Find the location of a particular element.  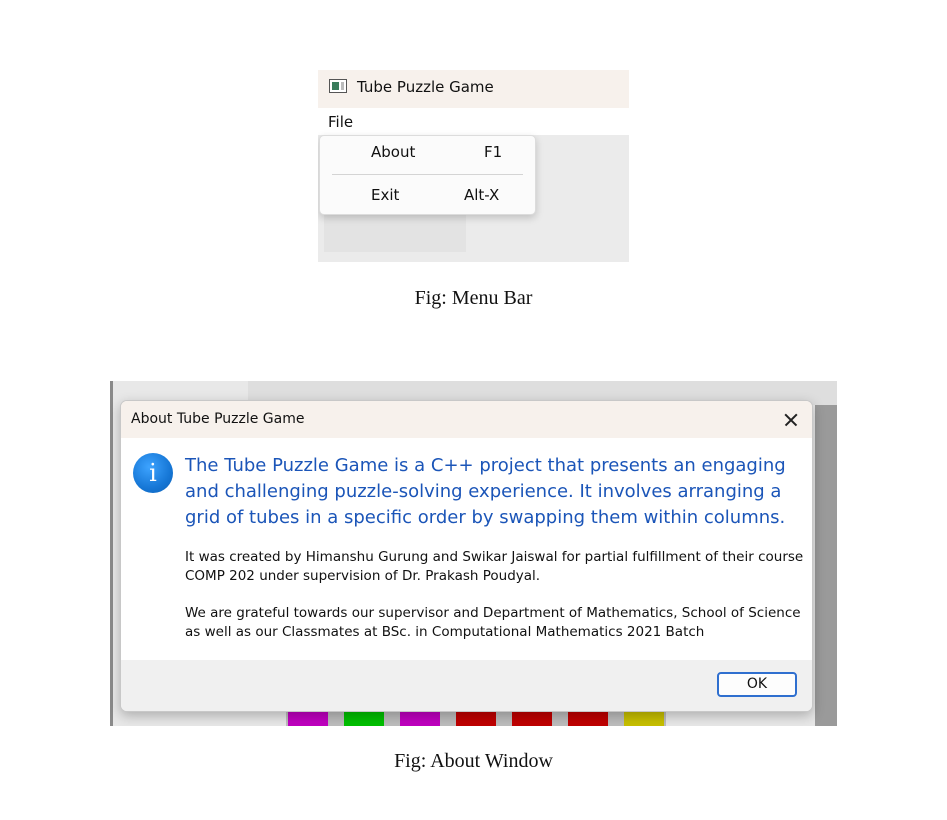

menu-item-label: Exit is located at coordinates (385, 195).